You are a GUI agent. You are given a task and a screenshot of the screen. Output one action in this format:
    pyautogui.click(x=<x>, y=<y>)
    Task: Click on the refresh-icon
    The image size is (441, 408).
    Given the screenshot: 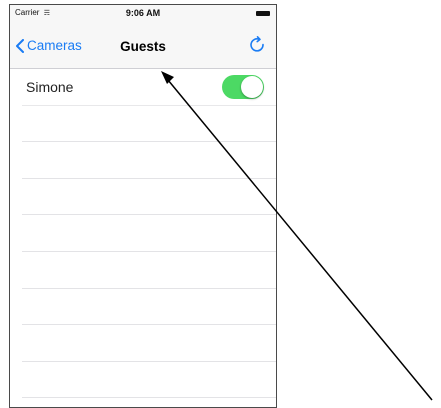 What is the action you would take?
    pyautogui.click(x=258, y=45)
    